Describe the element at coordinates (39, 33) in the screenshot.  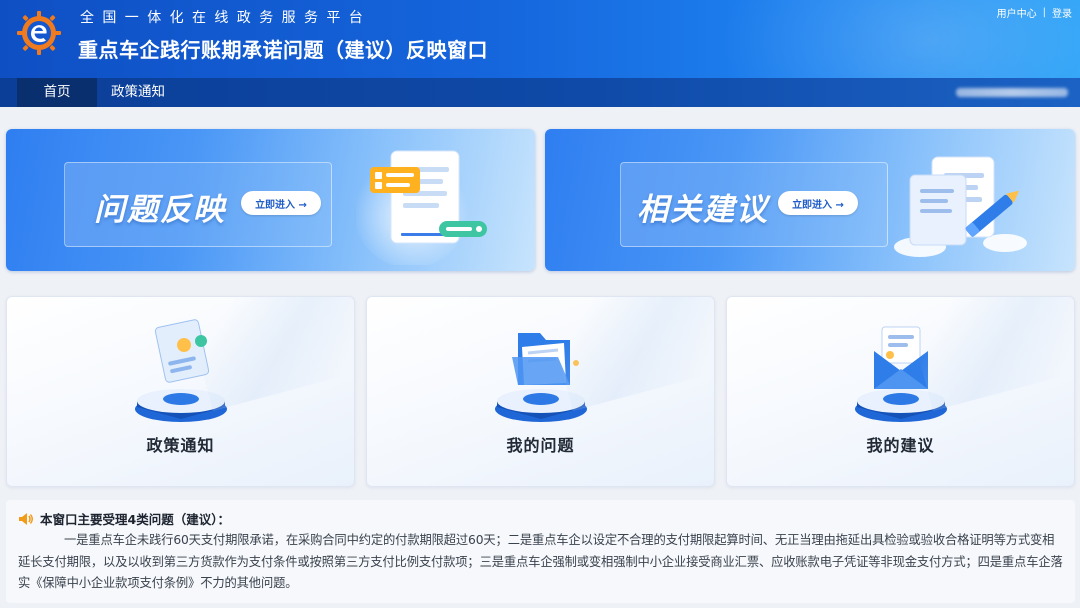
I see `platform-logo-icon` at that location.